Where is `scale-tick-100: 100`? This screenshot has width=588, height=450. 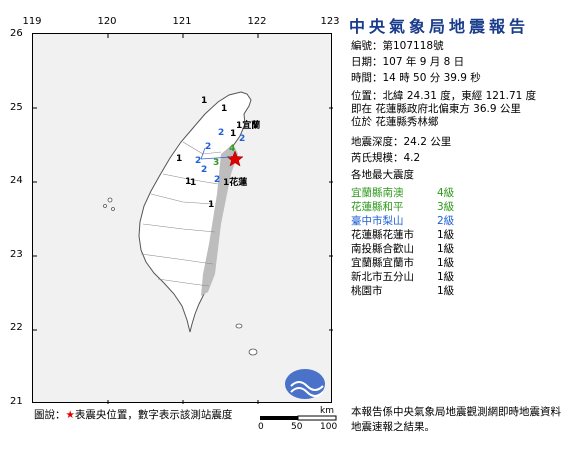
scale-tick-100: 100 is located at coordinates (329, 427).